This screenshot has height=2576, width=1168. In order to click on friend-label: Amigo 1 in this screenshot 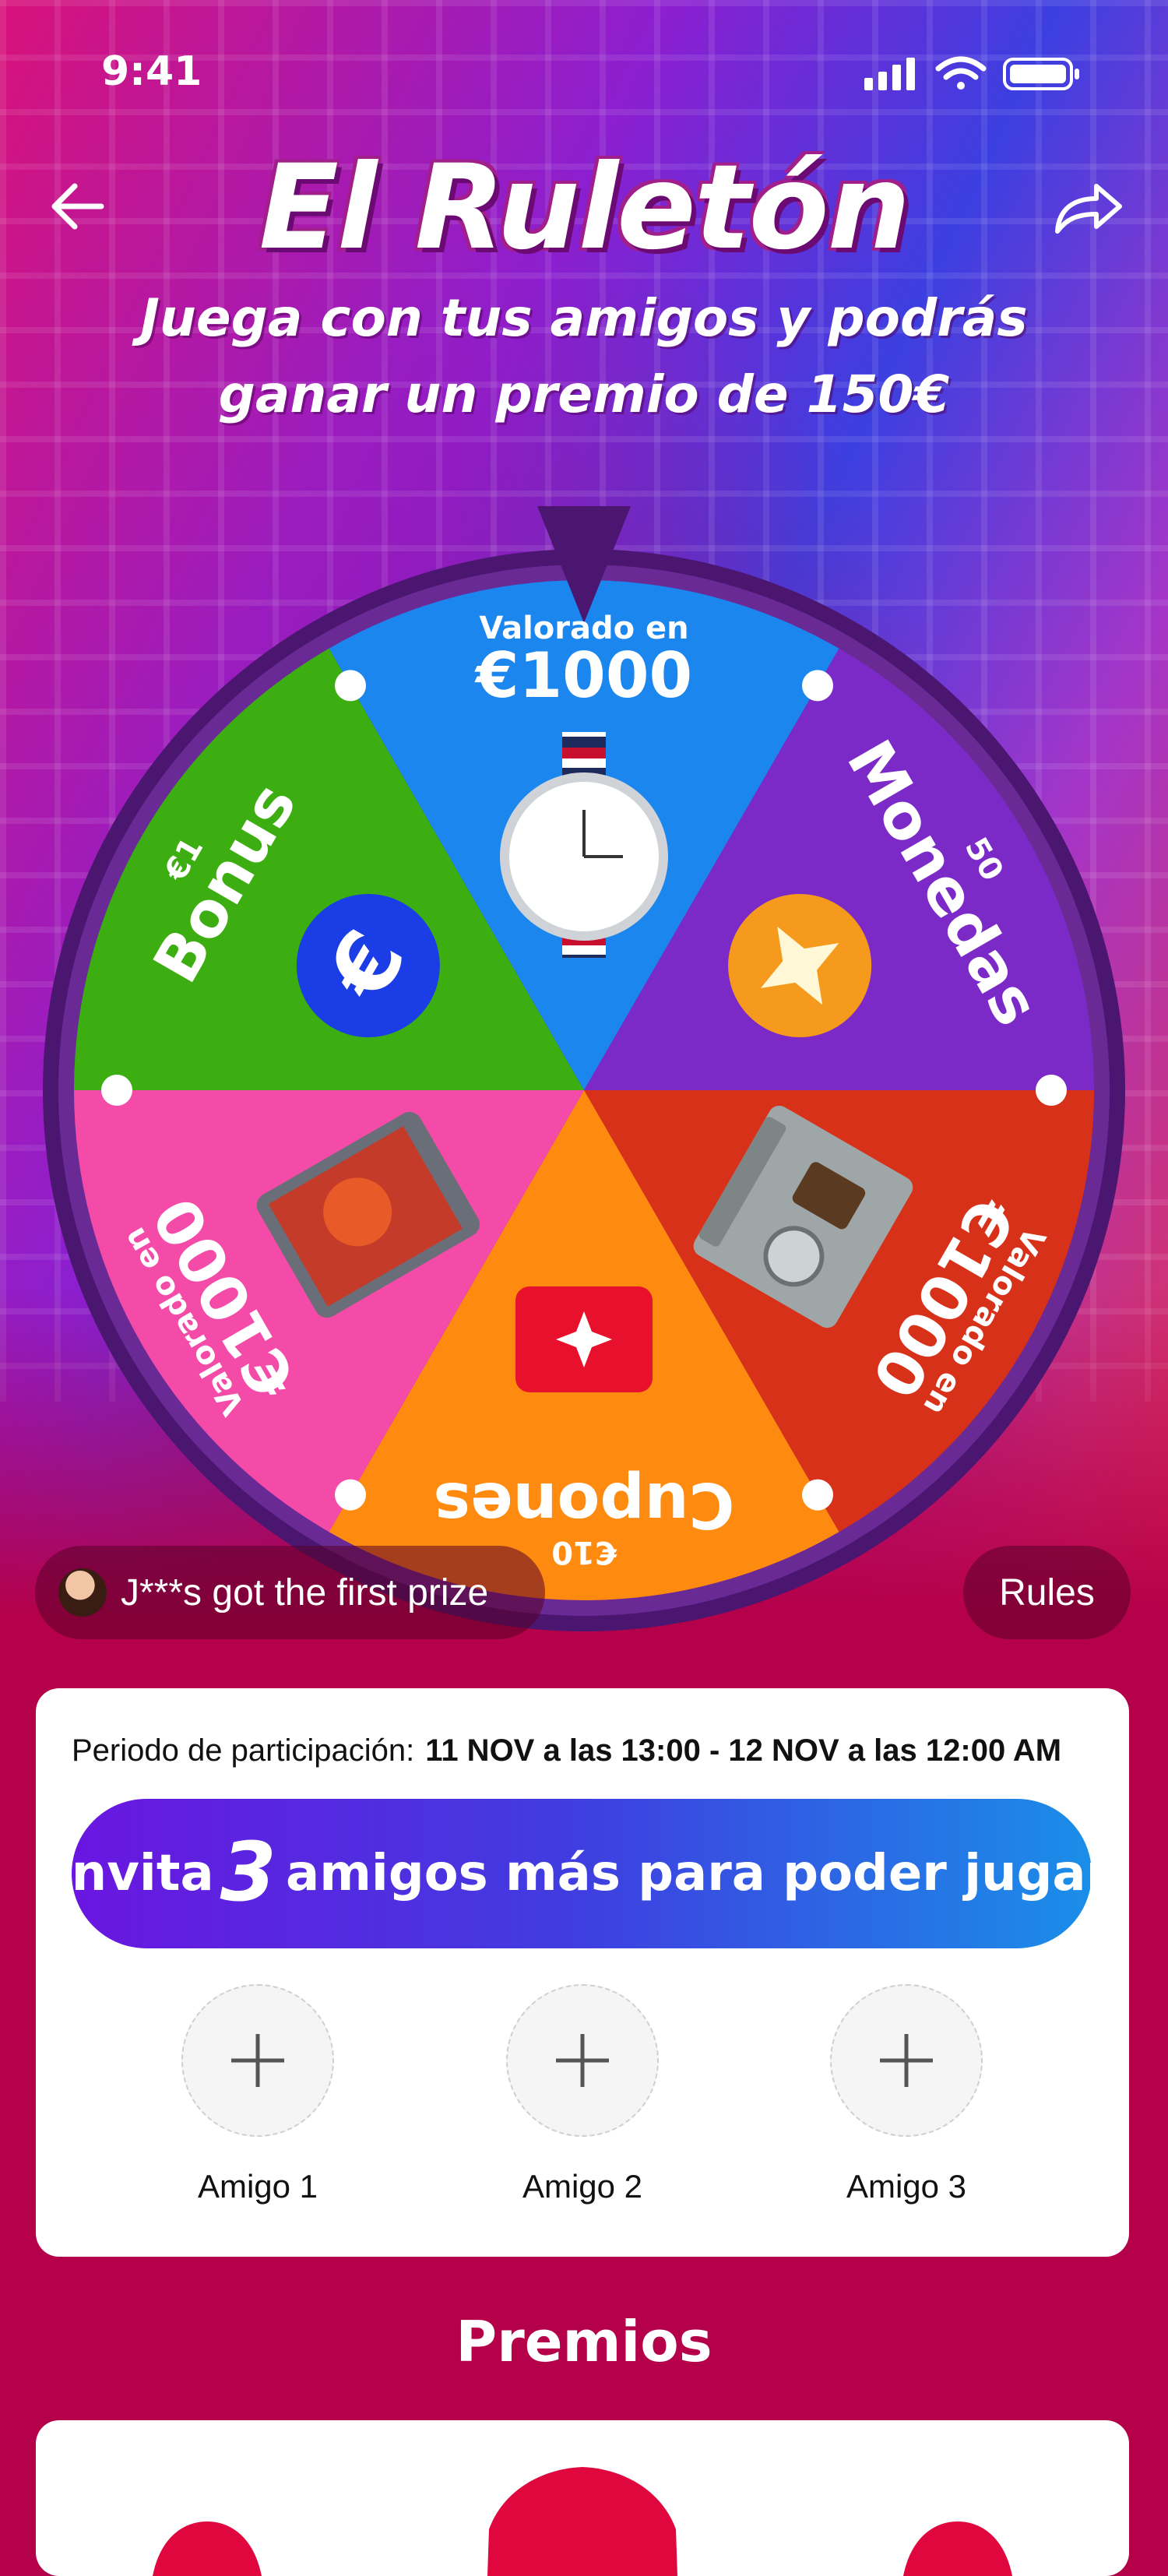, I will do `click(257, 2186)`.